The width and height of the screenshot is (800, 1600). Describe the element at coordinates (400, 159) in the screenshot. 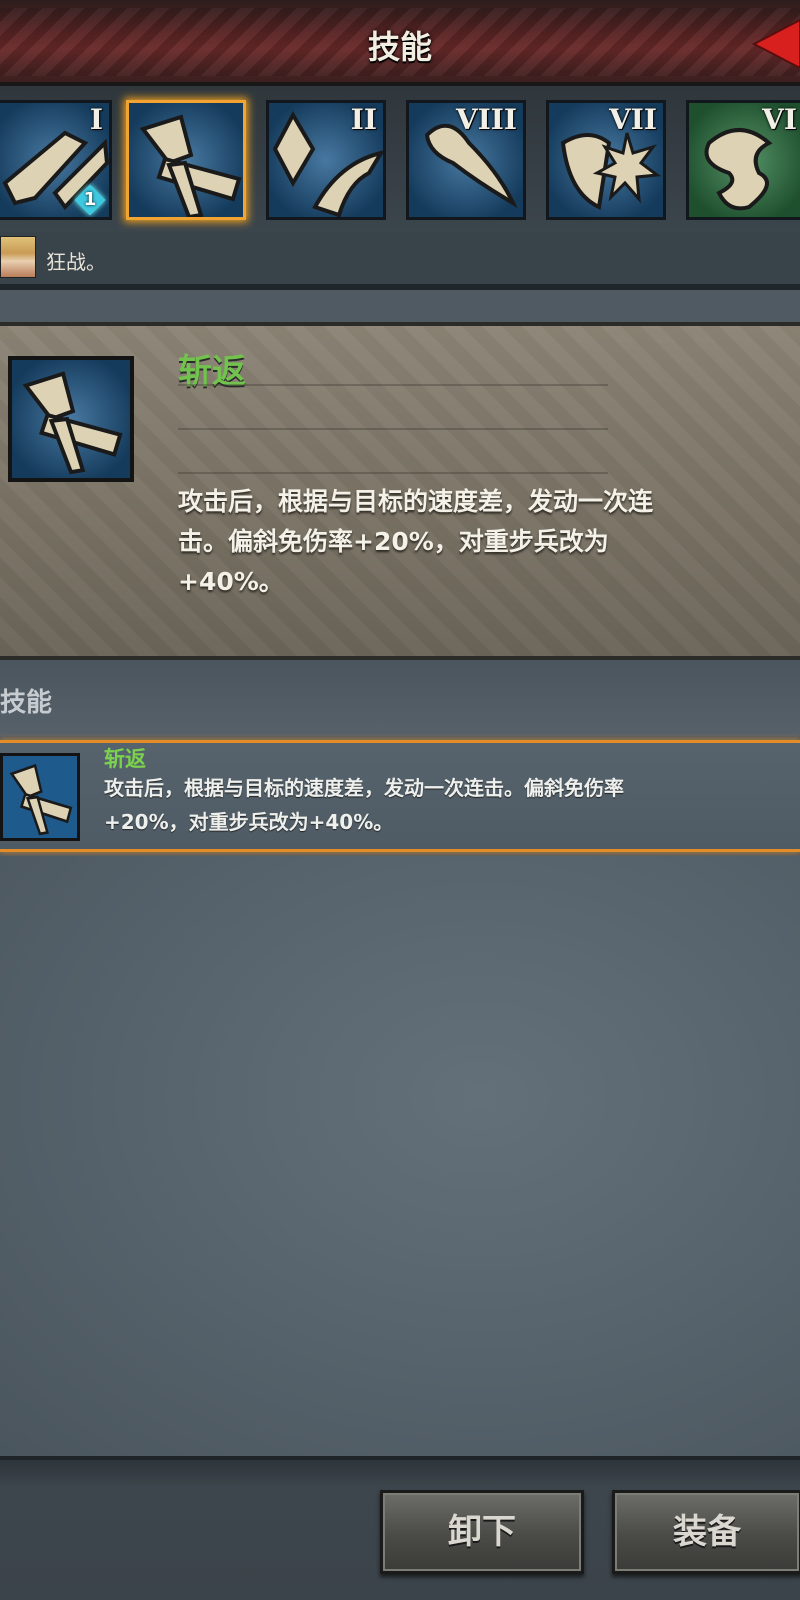

I see `skill-slot-row: I 1 II VIII VII VI` at that location.